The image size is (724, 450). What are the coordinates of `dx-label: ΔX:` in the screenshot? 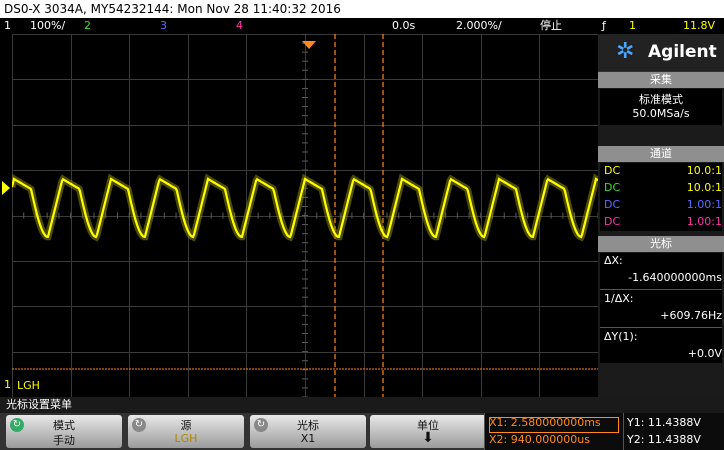 It's located at (613, 260).